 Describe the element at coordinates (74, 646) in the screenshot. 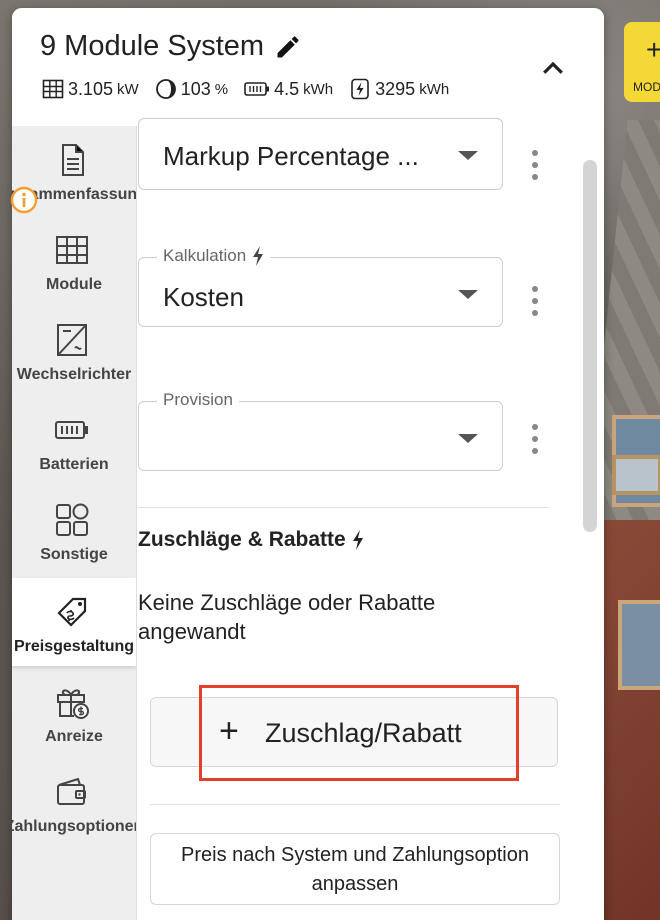

I see `sidebar-item-label: Preisgestaltung` at that location.